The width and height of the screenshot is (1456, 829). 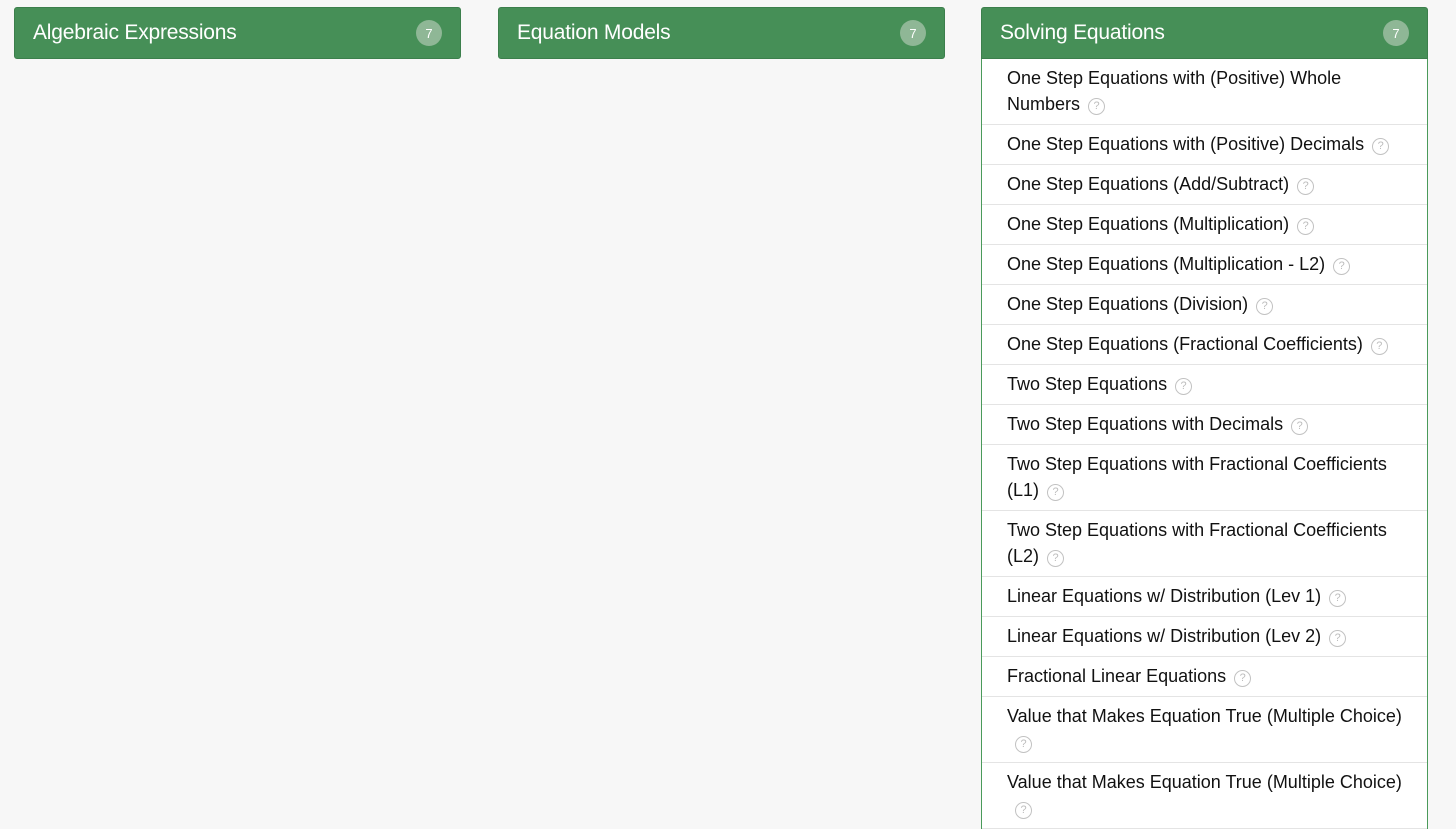 I want to click on panel-title: Equation Models, so click(x=594, y=32).